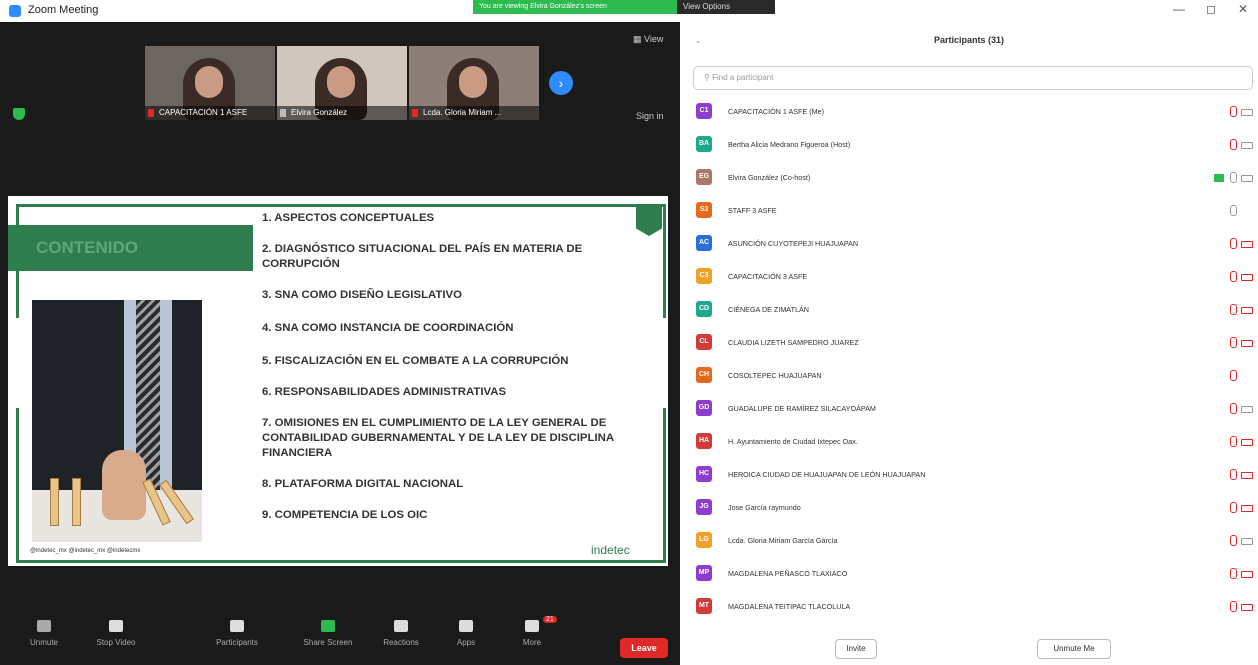  I want to click on thumbnail-name: CAPACITACIÓN 1 ASFE, so click(210, 113).